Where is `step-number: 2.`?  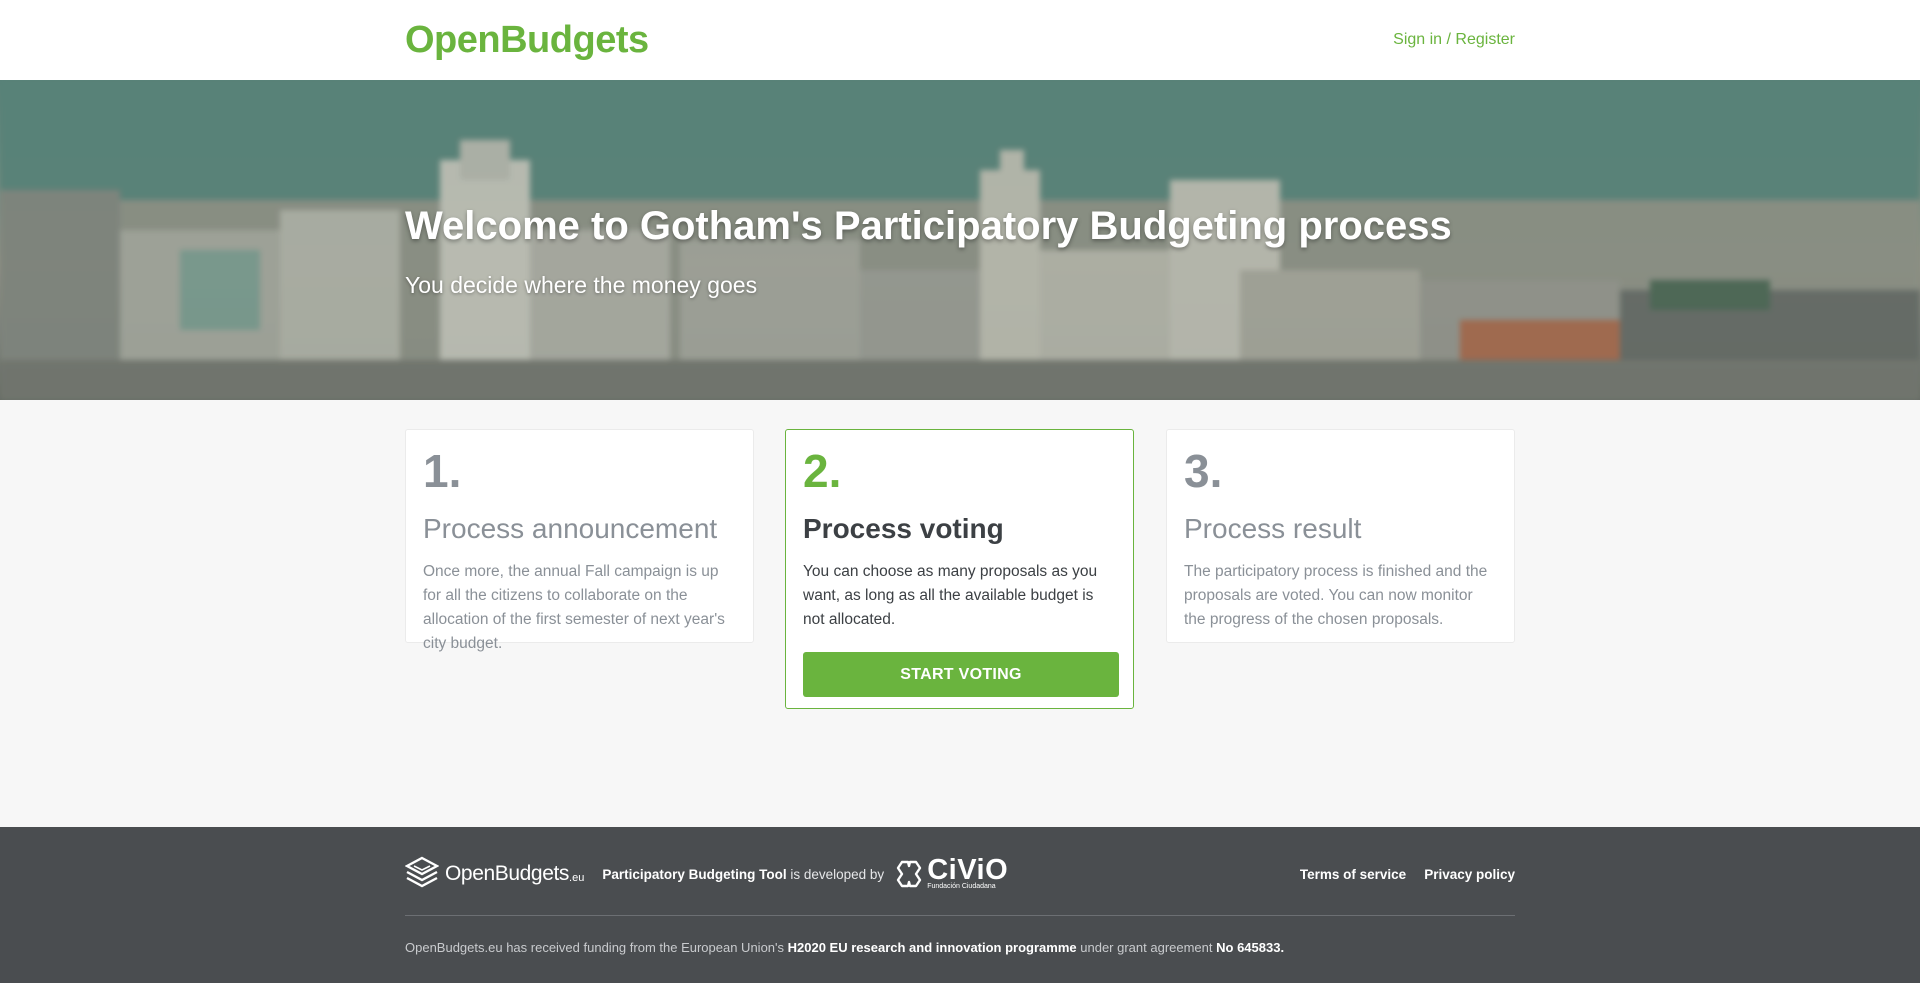
step-number: 2. is located at coordinates (822, 471).